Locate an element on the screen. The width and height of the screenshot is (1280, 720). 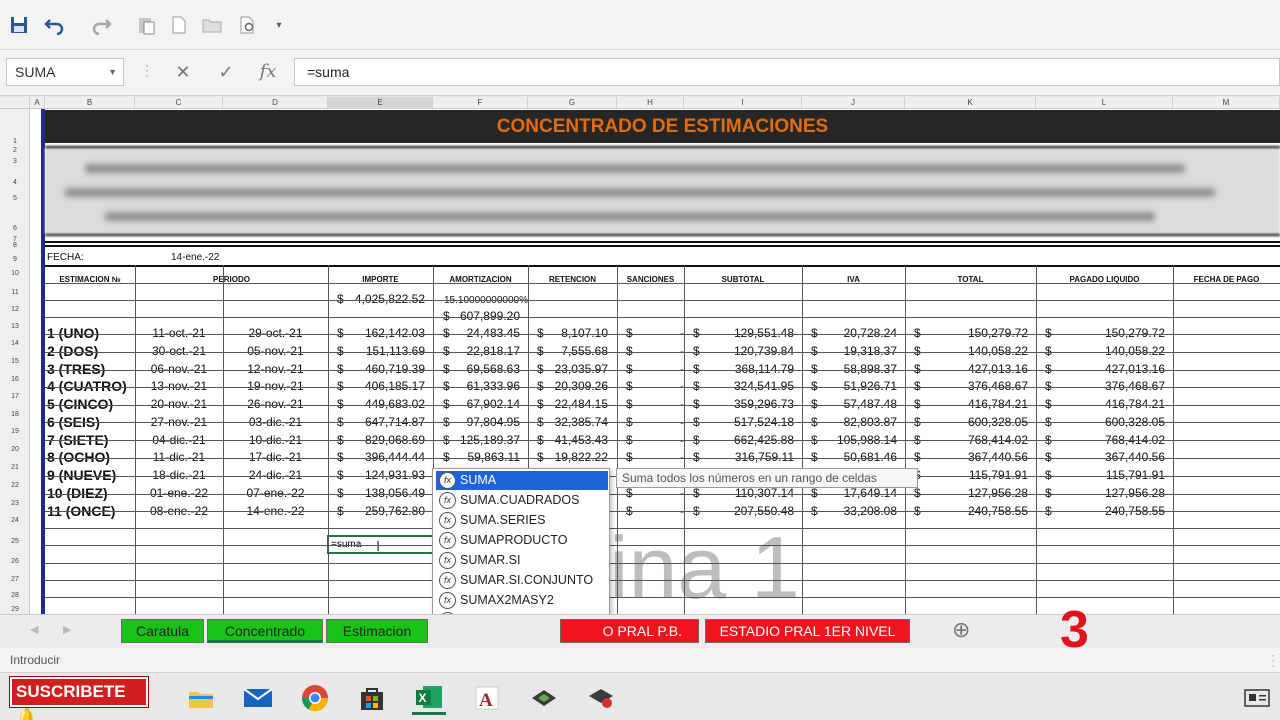
tab-estimacion: Estimacion is located at coordinates (377, 631).